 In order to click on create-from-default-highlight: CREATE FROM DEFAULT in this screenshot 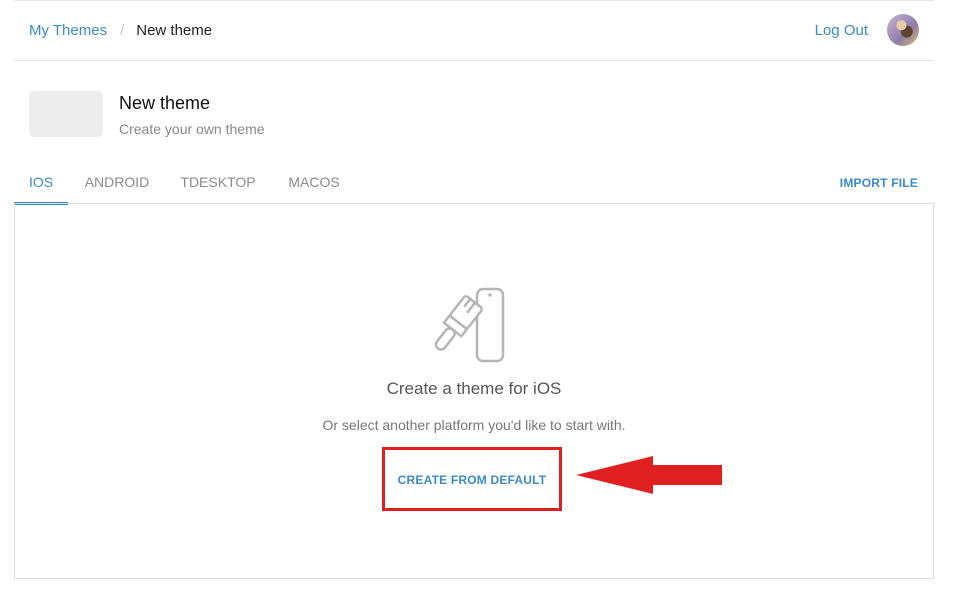, I will do `click(472, 479)`.